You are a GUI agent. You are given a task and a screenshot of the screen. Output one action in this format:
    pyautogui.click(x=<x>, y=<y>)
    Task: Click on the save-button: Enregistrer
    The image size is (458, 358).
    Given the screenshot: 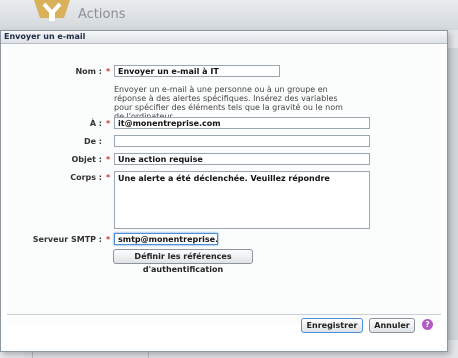 What is the action you would take?
    pyautogui.click(x=332, y=325)
    